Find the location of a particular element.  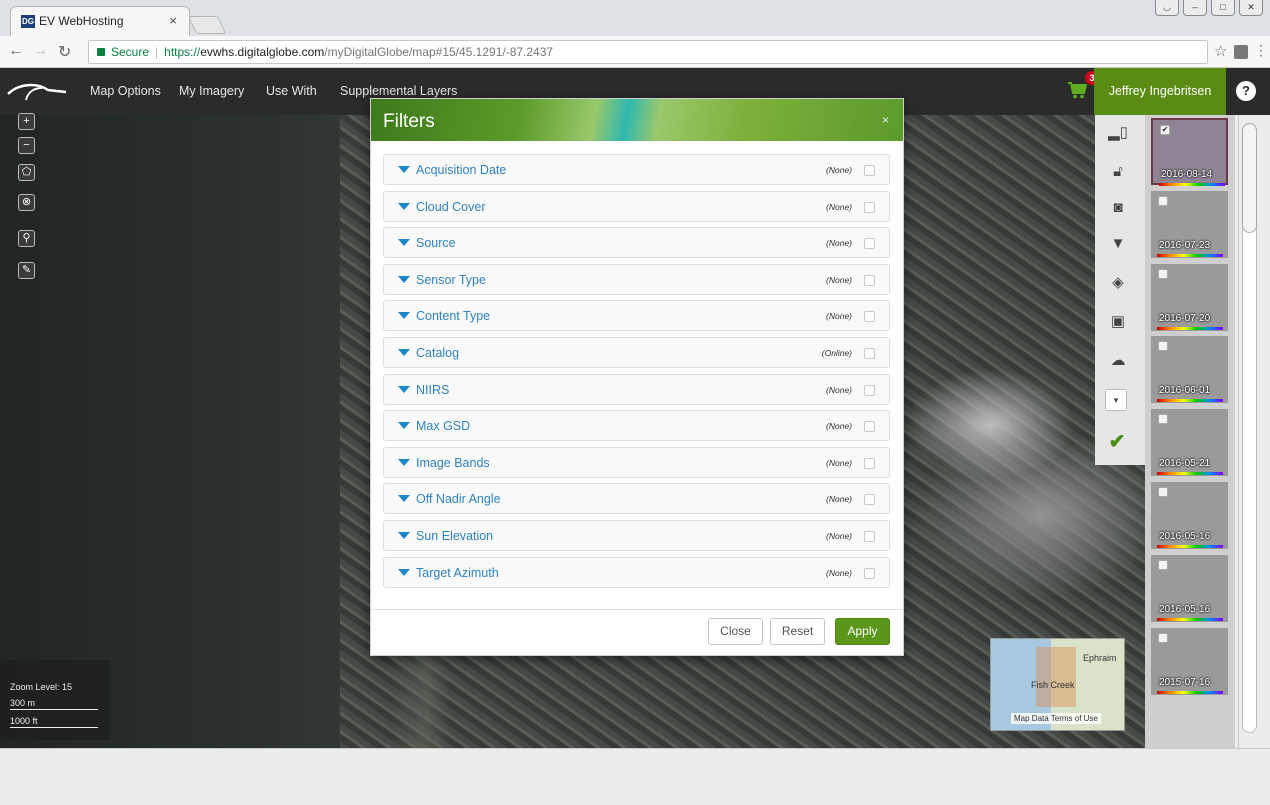

window-close-button: ✕ is located at coordinates (1251, 8).